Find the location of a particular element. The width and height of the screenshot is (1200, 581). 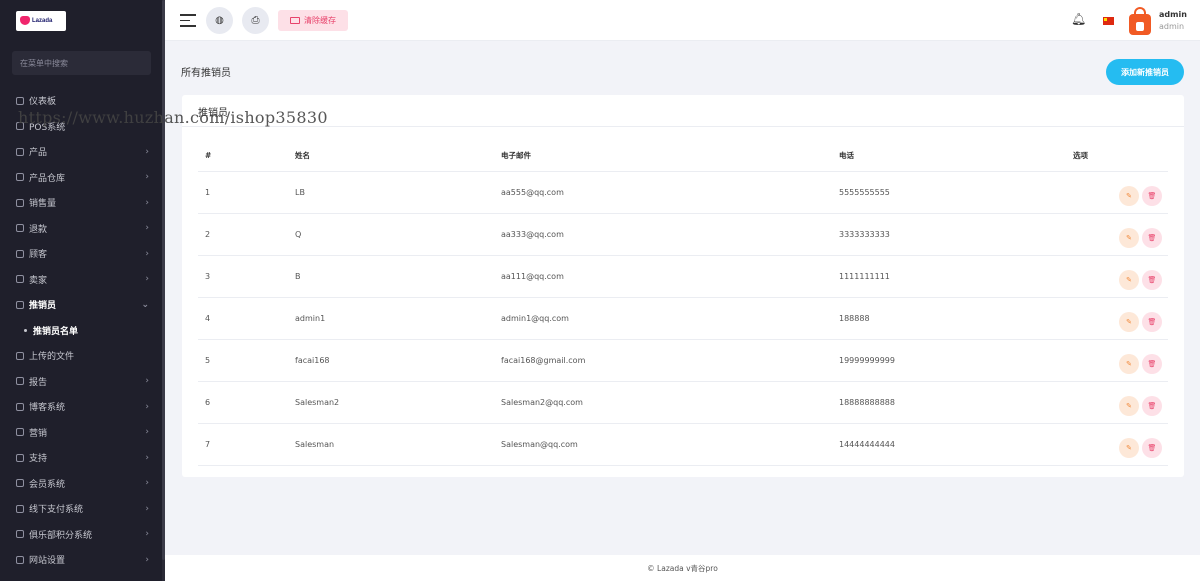

cell-email: admin1@qq.com is located at coordinates (670, 318).